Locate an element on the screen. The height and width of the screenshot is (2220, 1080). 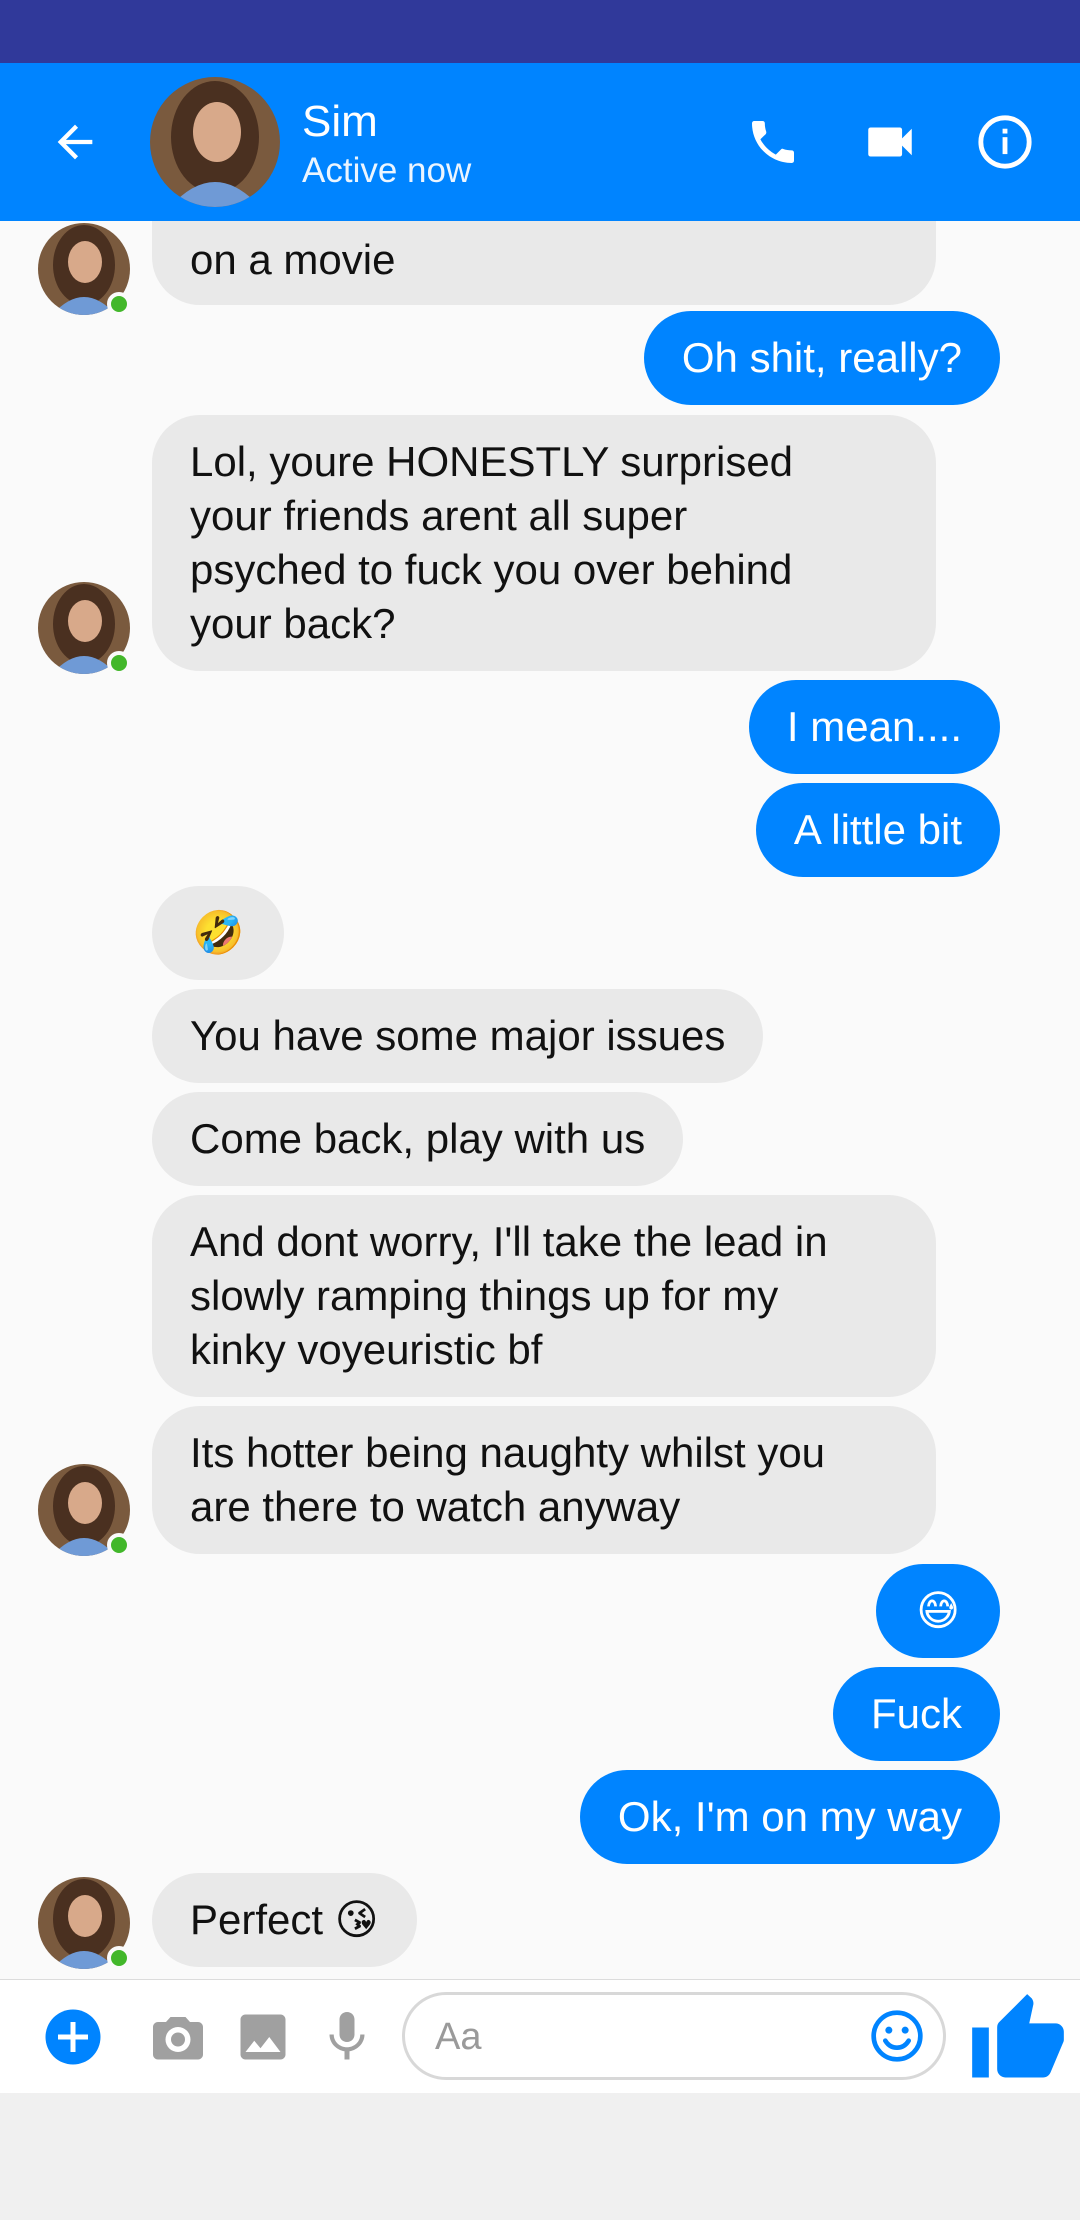
info-icon is located at coordinates (1005, 142).